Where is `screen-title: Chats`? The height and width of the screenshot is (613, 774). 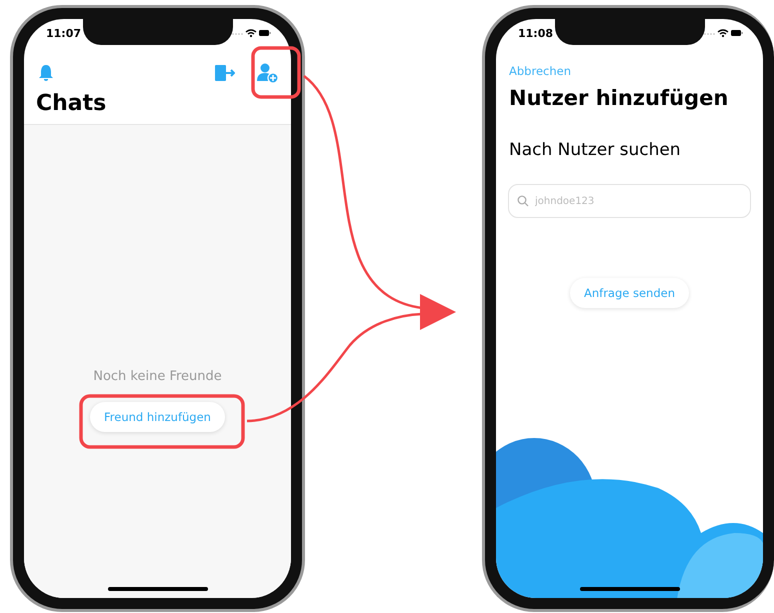
screen-title: Chats is located at coordinates (71, 104).